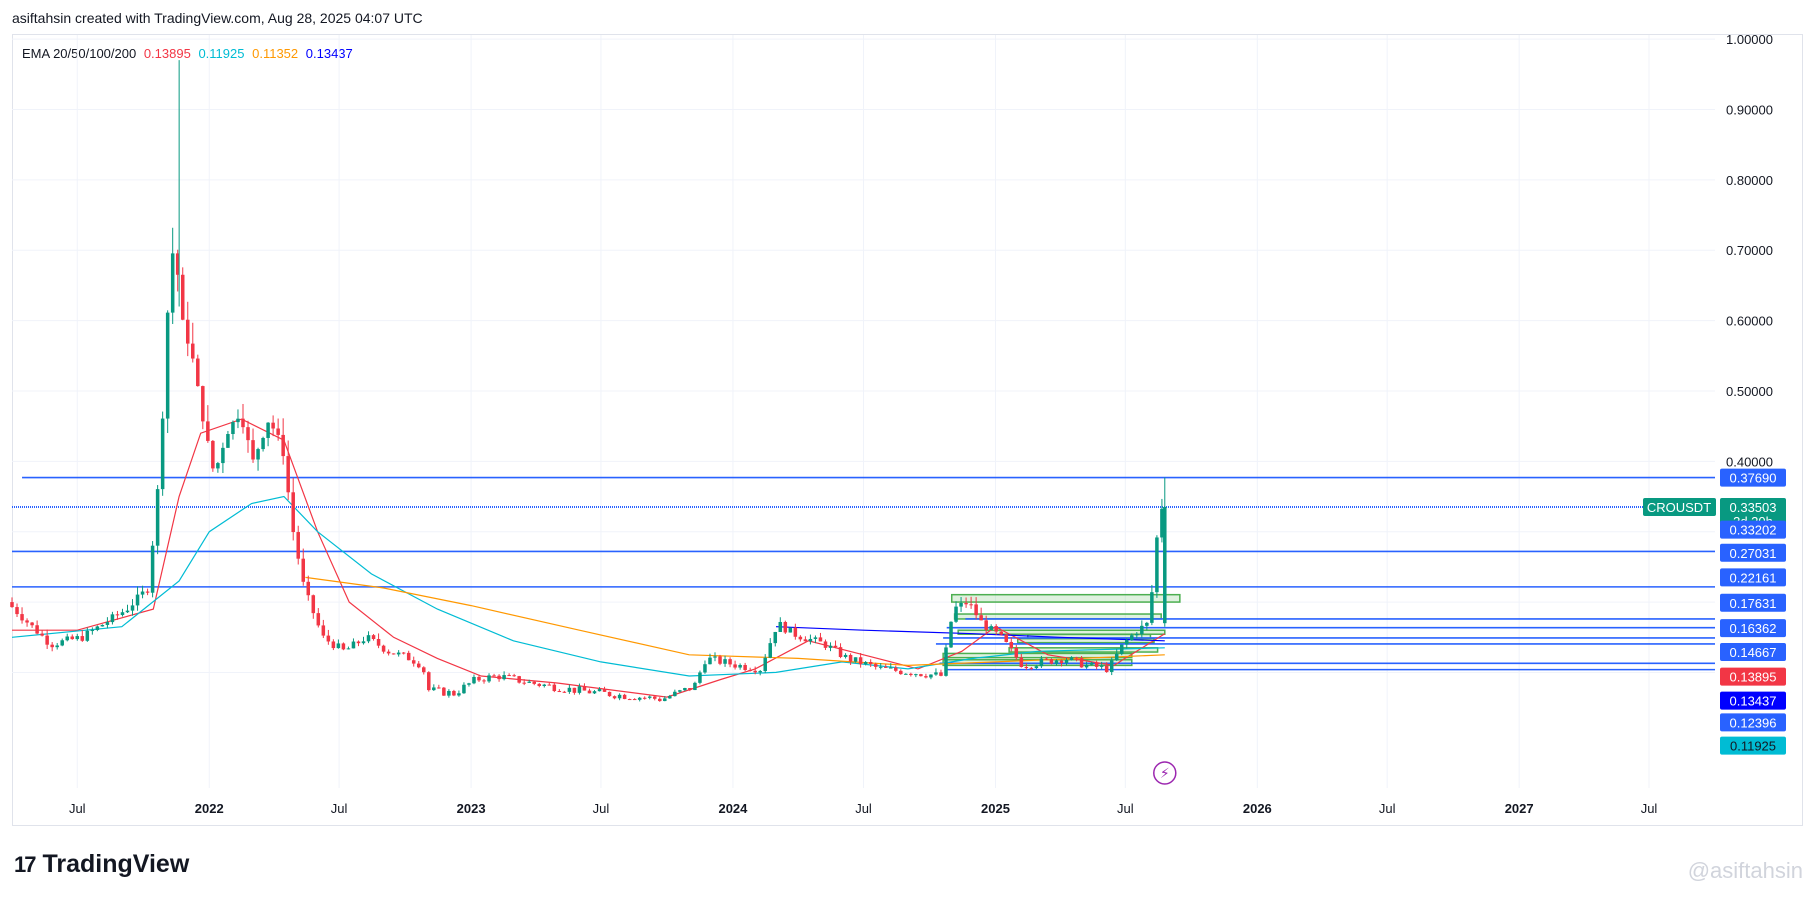  What do you see at coordinates (116, 864) in the screenshot?
I see `brand-name: TradingView` at bounding box center [116, 864].